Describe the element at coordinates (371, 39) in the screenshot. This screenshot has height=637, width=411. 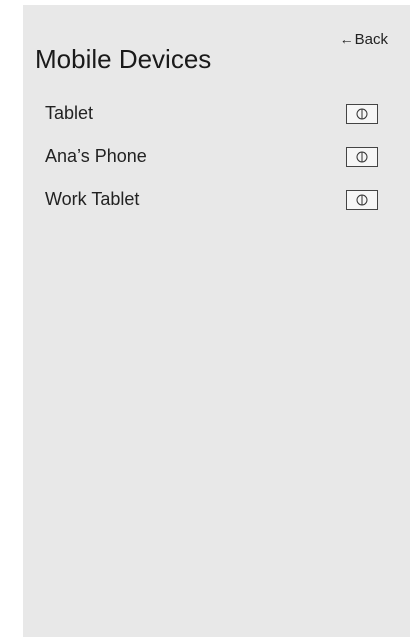
I see `back-label: Back` at that location.